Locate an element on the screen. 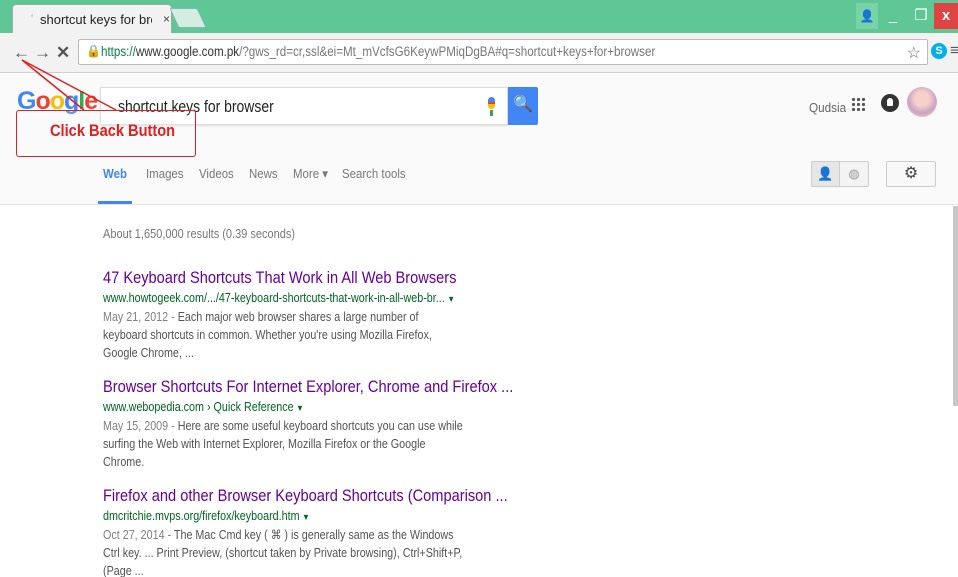 This screenshot has height=577, width=958. search-button: 🔍 is located at coordinates (523, 106).